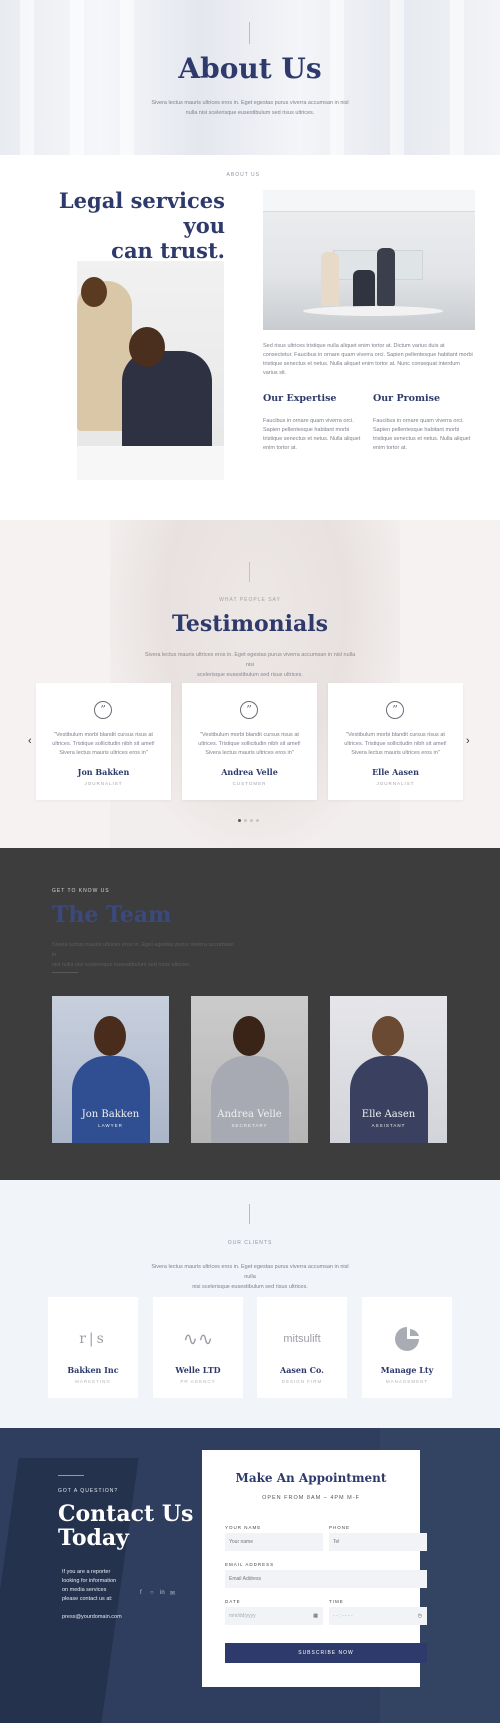  Describe the element at coordinates (343, 1616) in the screenshot. I see `time-placeholder: - - : - - - -` at that location.